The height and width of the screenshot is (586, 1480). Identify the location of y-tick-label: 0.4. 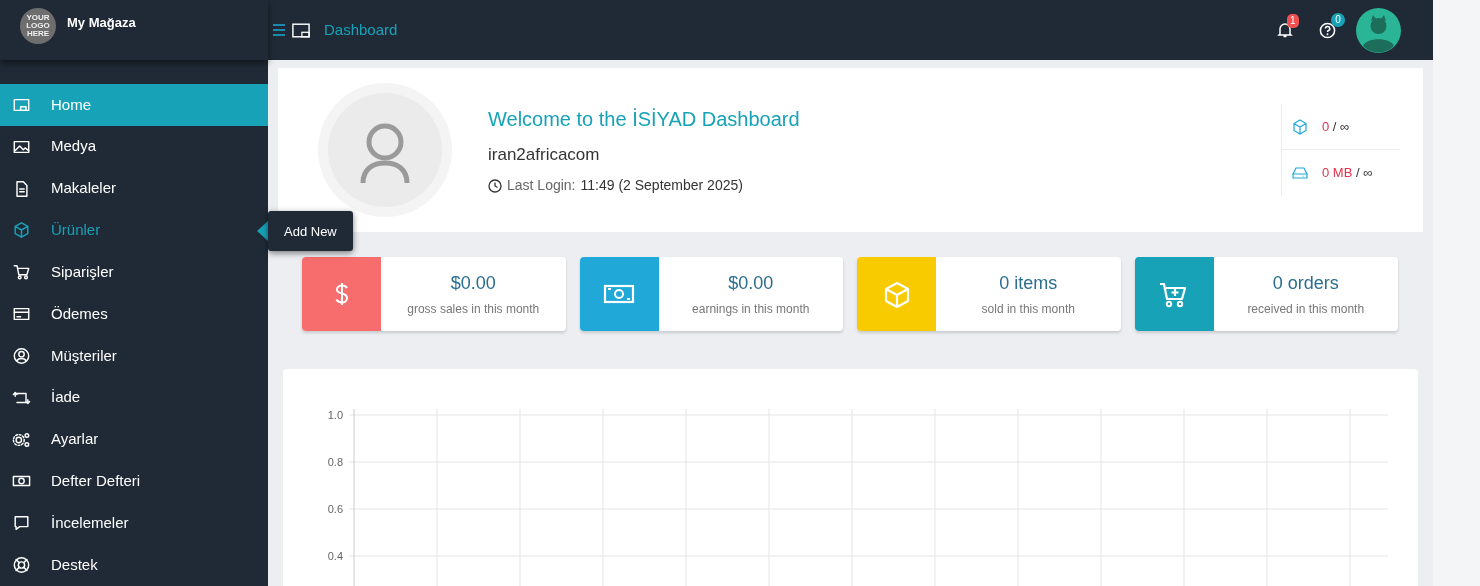
(335, 556).